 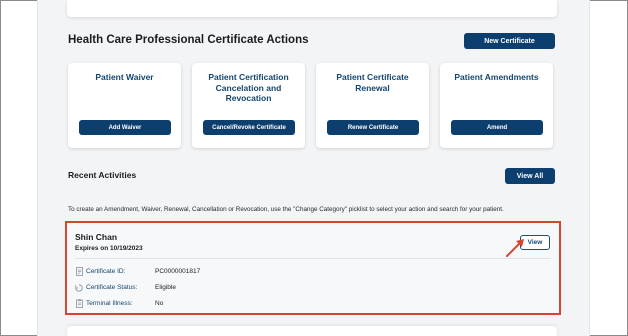 What do you see at coordinates (159, 303) in the screenshot?
I see `detail-value: No` at bounding box center [159, 303].